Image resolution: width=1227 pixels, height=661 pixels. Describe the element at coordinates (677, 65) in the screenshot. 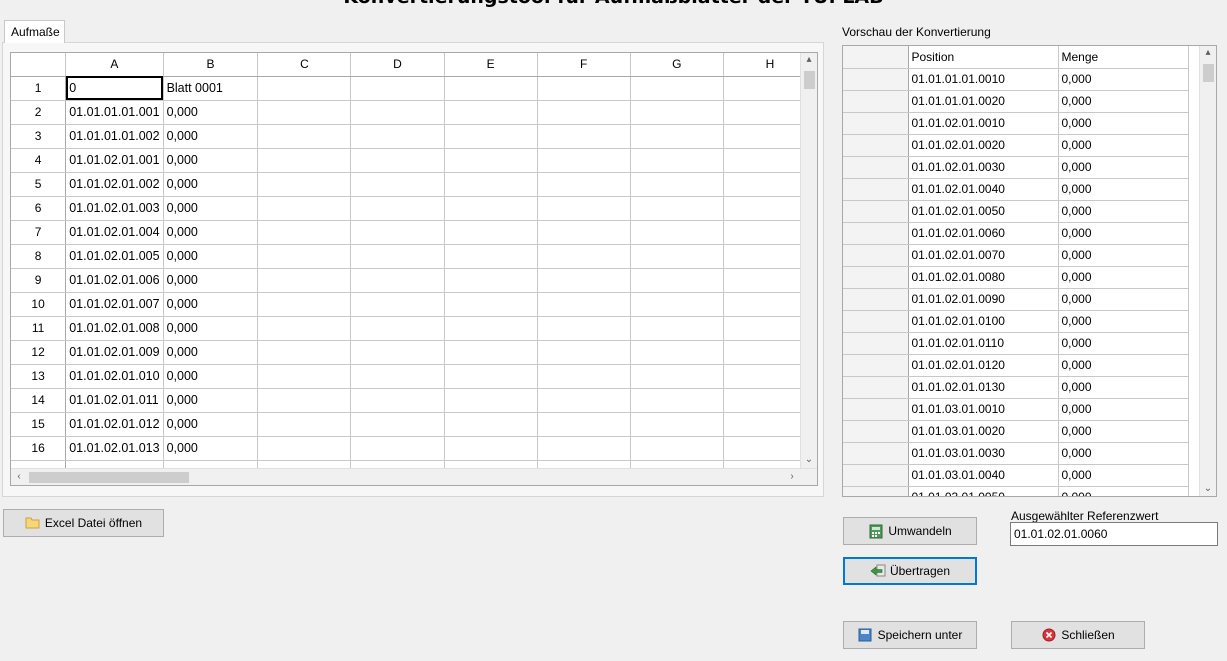

I see `column-header-g: G` at that location.